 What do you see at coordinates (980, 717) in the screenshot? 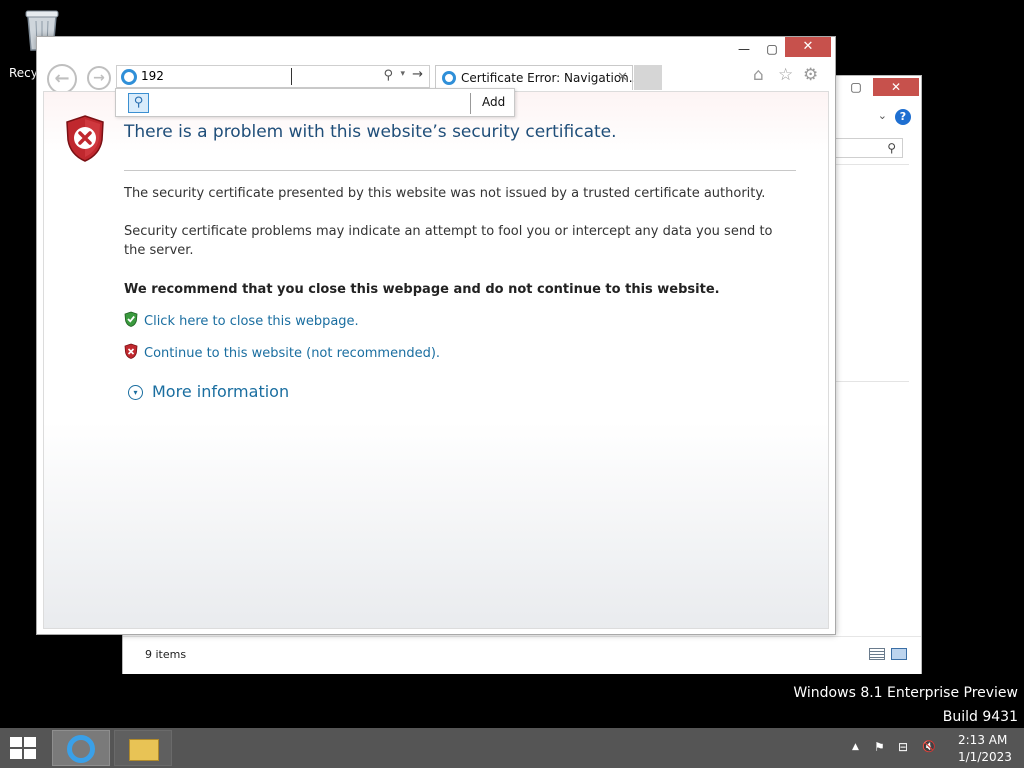
I see `build-watermark: Build 9431` at bounding box center [980, 717].